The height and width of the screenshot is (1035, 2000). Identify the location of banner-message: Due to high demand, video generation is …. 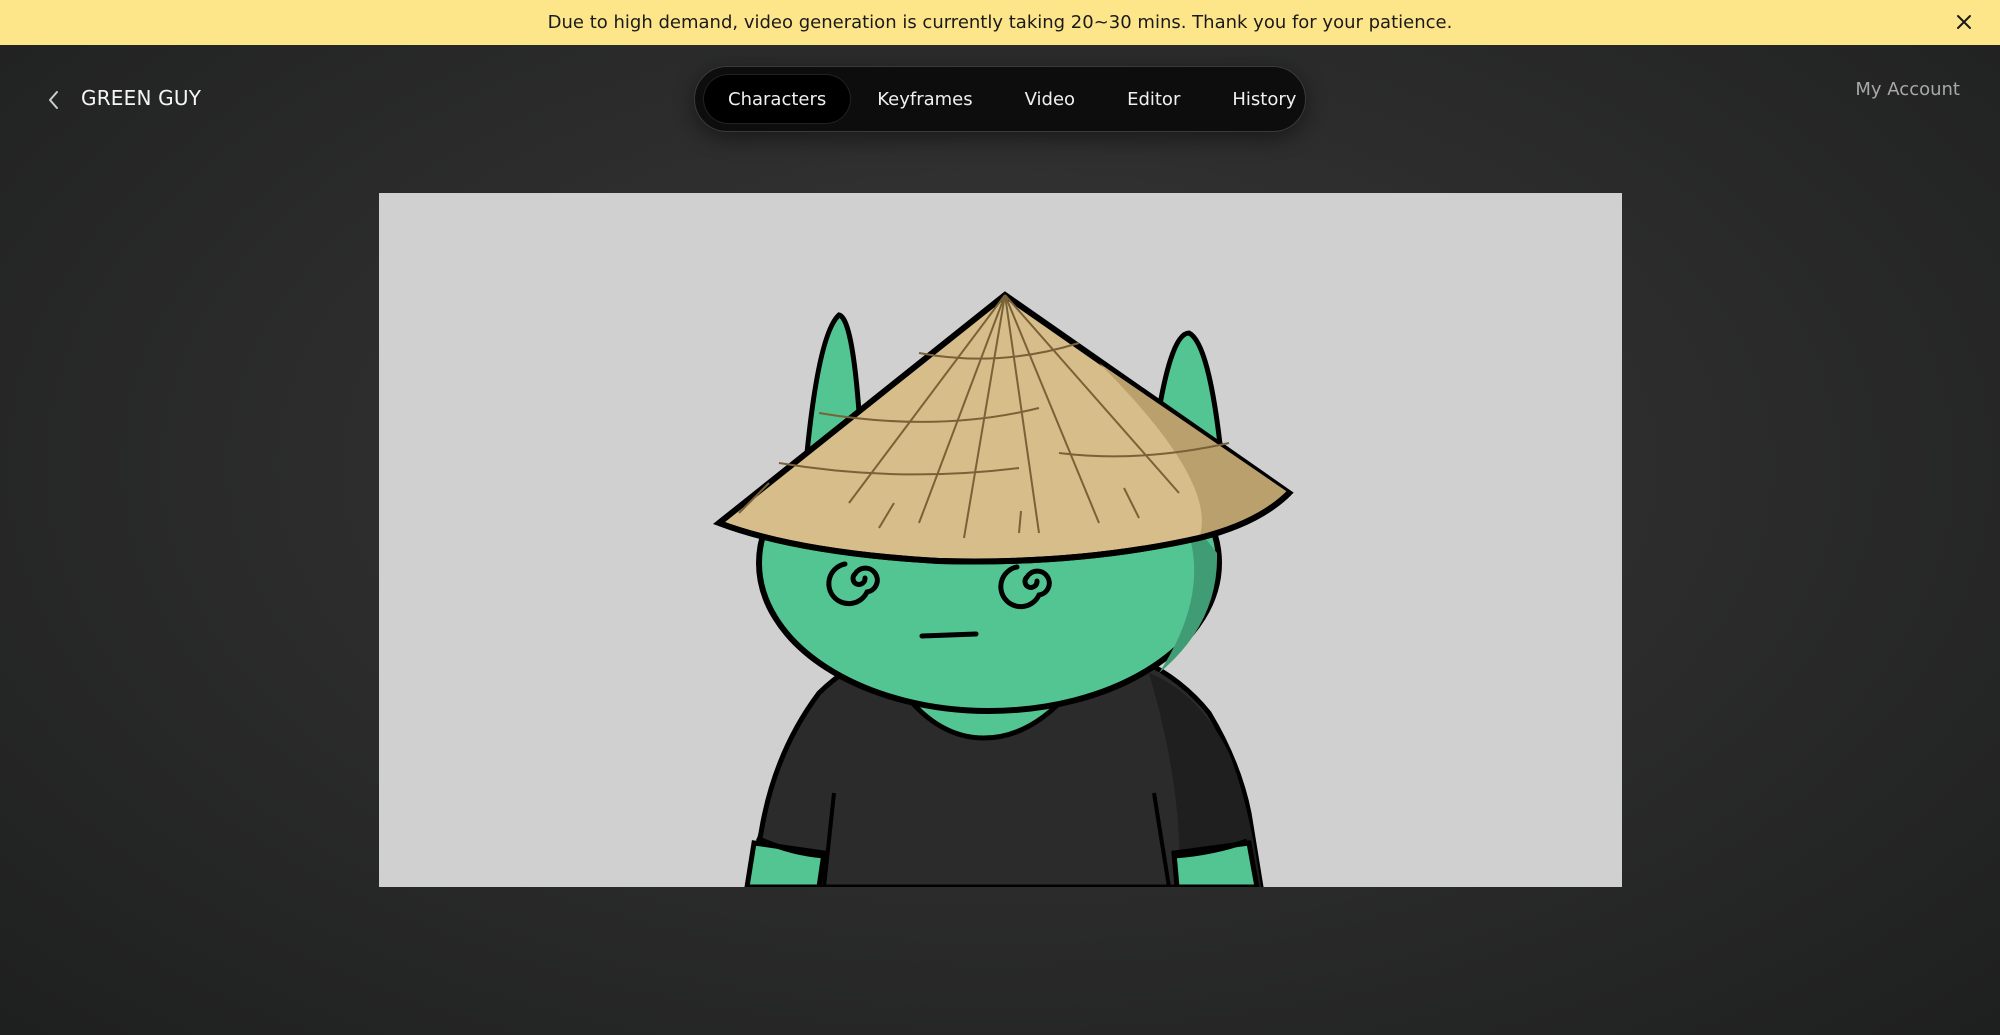
(1000, 22).